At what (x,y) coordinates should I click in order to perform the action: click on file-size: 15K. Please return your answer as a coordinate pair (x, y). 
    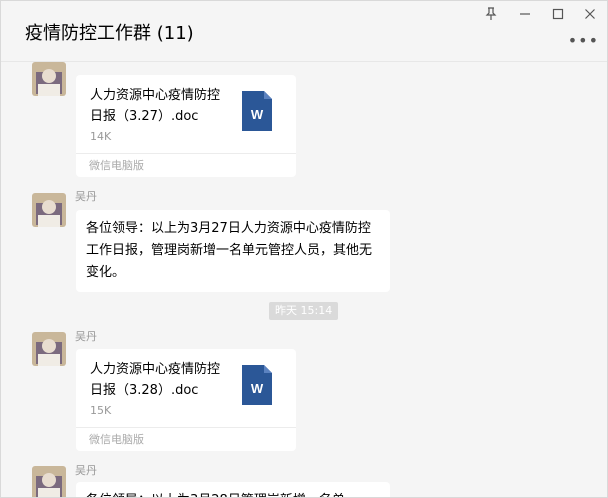
    Looking at the image, I should click on (101, 410).